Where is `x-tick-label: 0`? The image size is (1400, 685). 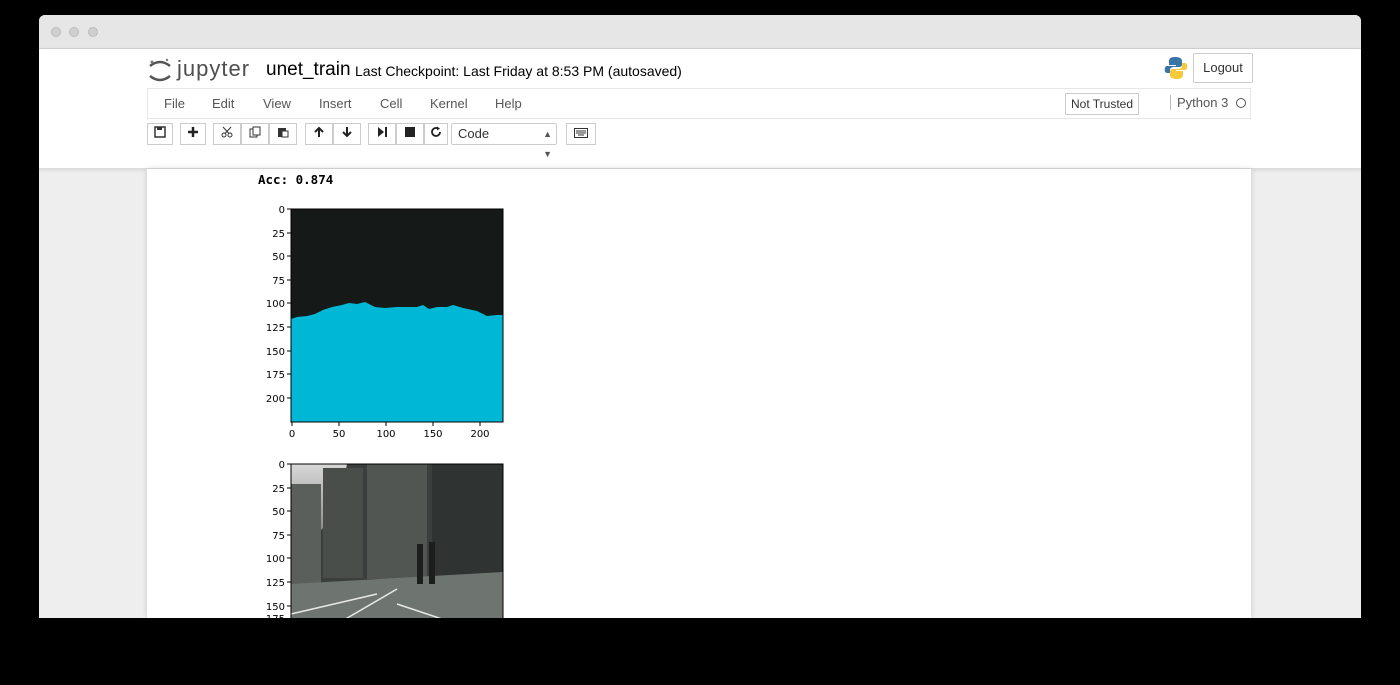
x-tick-label: 0 is located at coordinates (292, 434).